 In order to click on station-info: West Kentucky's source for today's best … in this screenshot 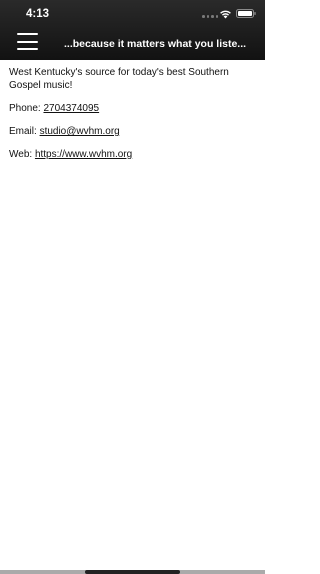, I will do `click(134, 118)`.